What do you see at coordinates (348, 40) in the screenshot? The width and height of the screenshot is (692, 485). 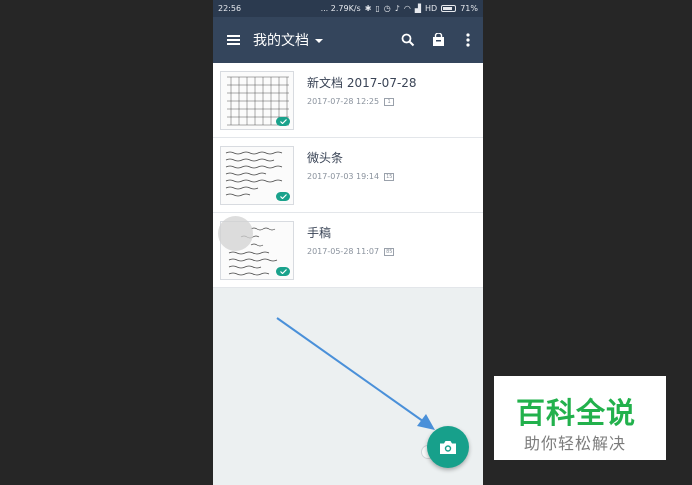 I see `app-bar: 我的文档` at bounding box center [348, 40].